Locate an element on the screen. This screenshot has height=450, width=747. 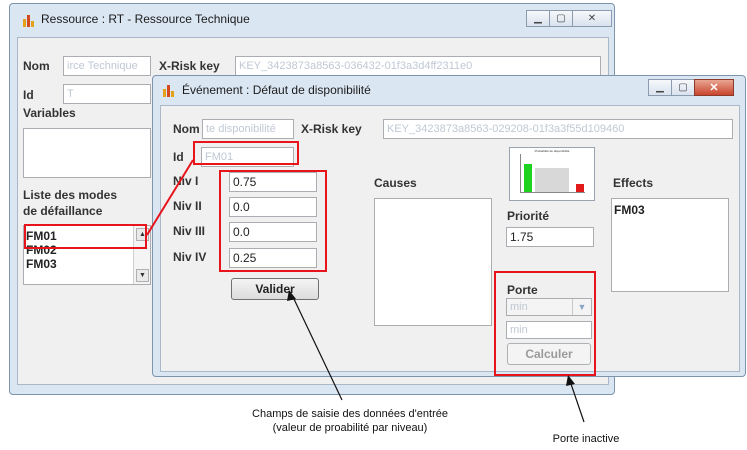
gate-arrow is located at coordinates (577, 401).